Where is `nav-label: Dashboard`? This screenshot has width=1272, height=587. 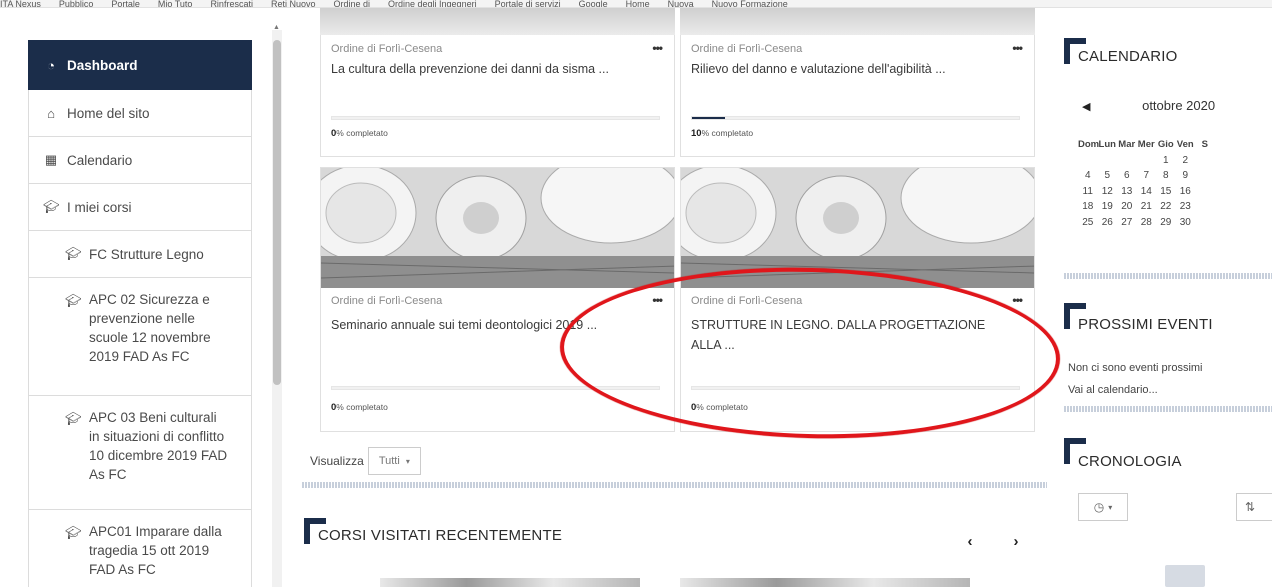
nav-label: Dashboard is located at coordinates (102, 65).